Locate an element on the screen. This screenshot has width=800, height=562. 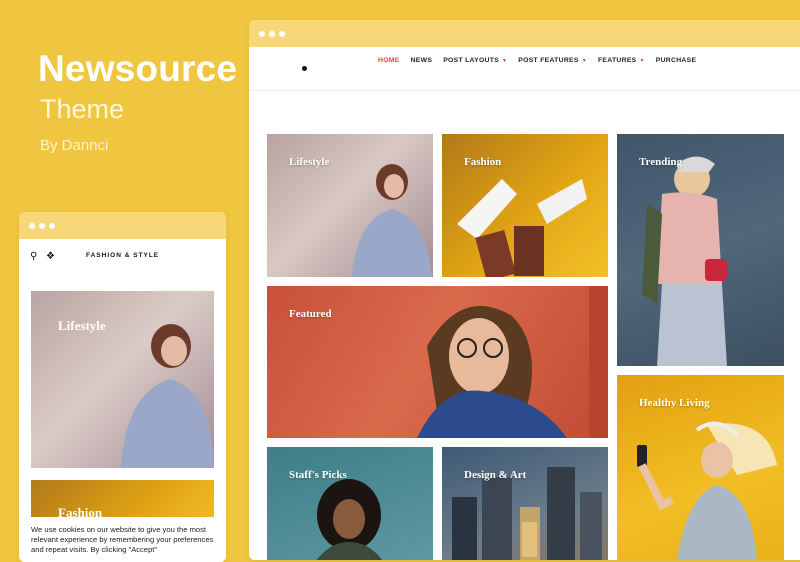
flame-icon: ❖ is located at coordinates (50, 256).